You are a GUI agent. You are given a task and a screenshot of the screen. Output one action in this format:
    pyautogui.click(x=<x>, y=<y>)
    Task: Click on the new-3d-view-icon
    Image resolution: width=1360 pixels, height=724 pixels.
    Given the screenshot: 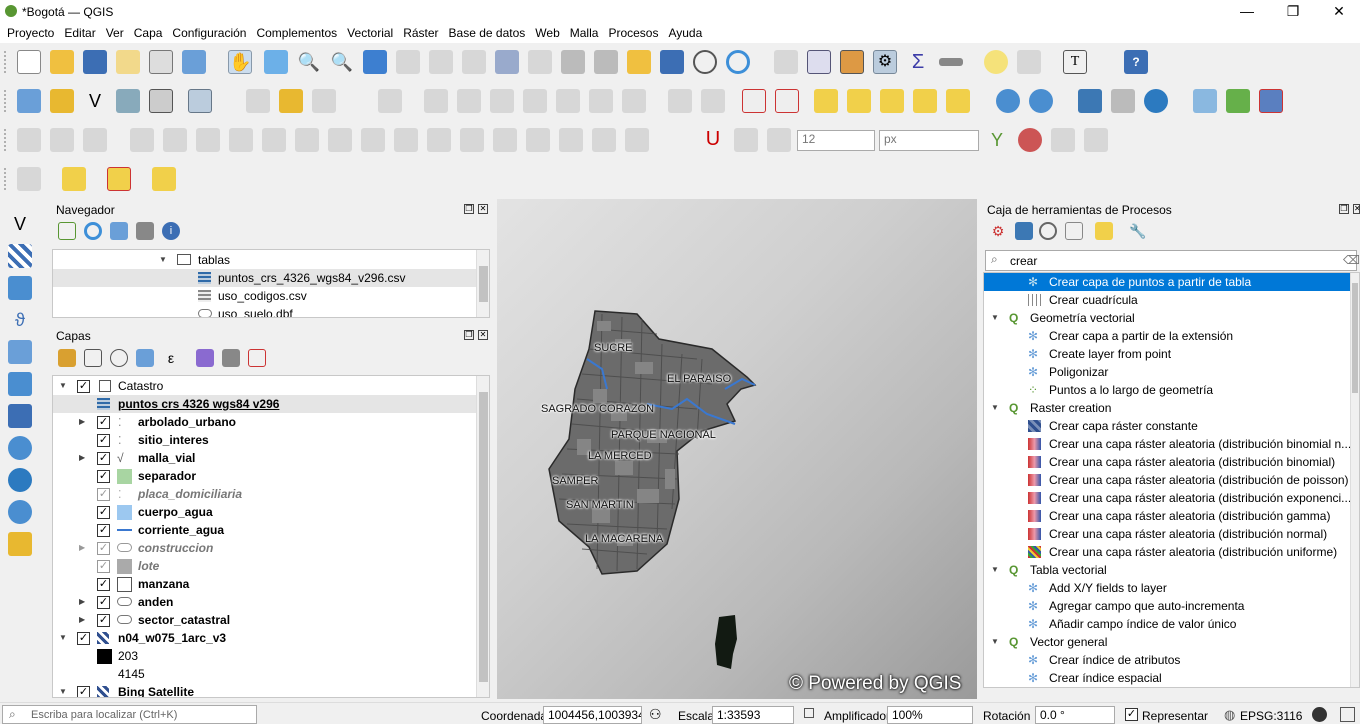 What is the action you would take?
    pyautogui.click(x=606, y=62)
    